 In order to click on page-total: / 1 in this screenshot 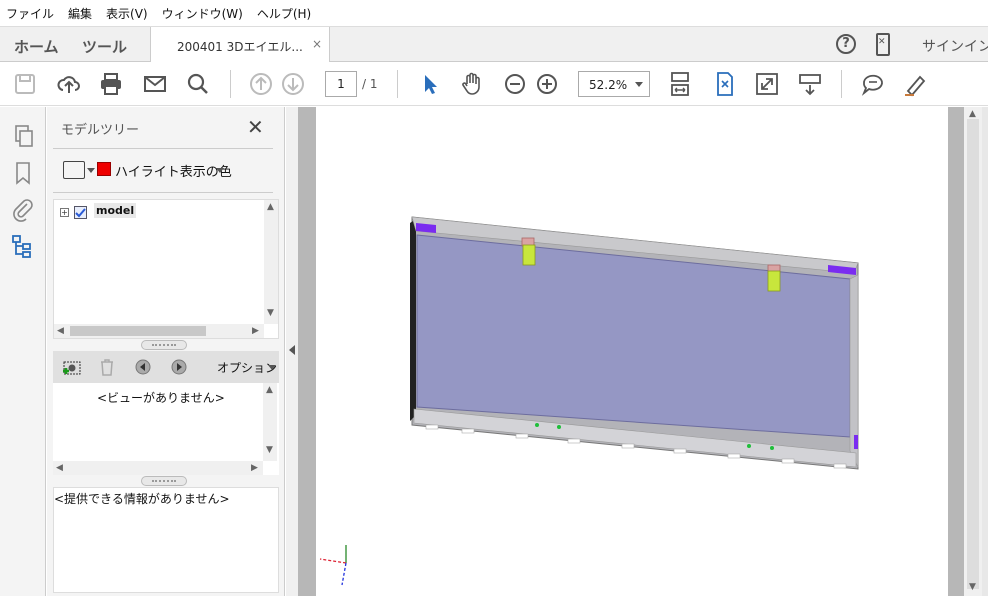, I will do `click(370, 84)`.